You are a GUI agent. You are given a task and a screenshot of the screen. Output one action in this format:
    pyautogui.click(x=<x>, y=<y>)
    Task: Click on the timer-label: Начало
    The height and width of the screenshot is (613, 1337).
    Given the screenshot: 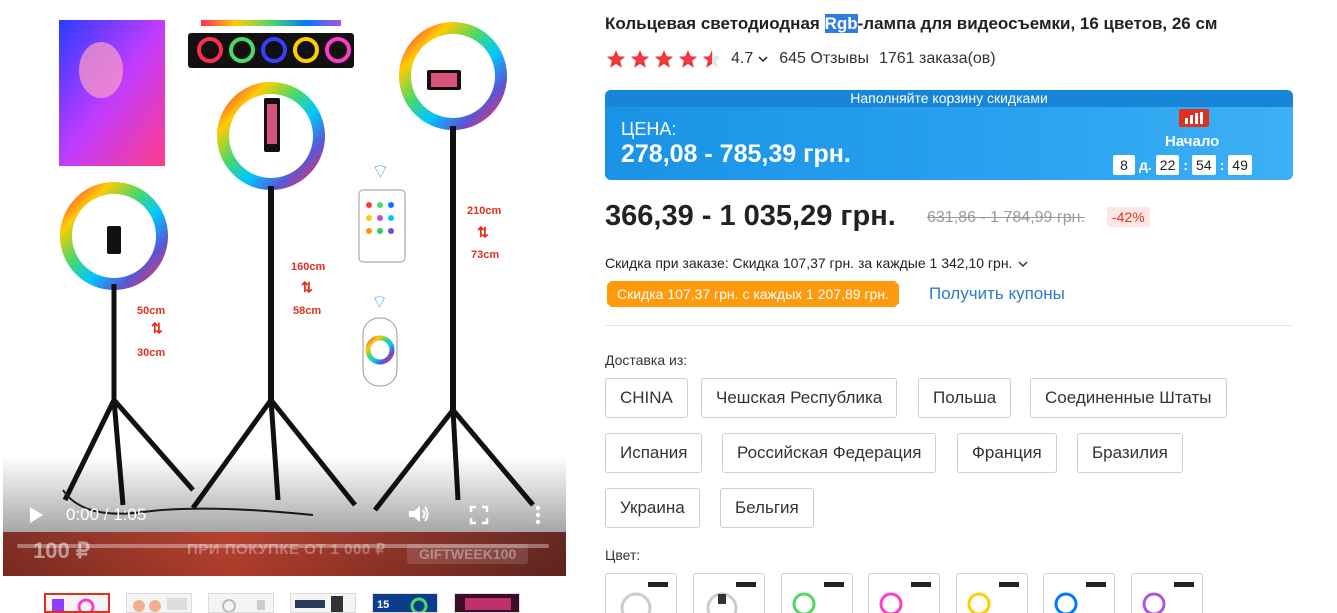 What is the action you would take?
    pyautogui.click(x=1192, y=141)
    